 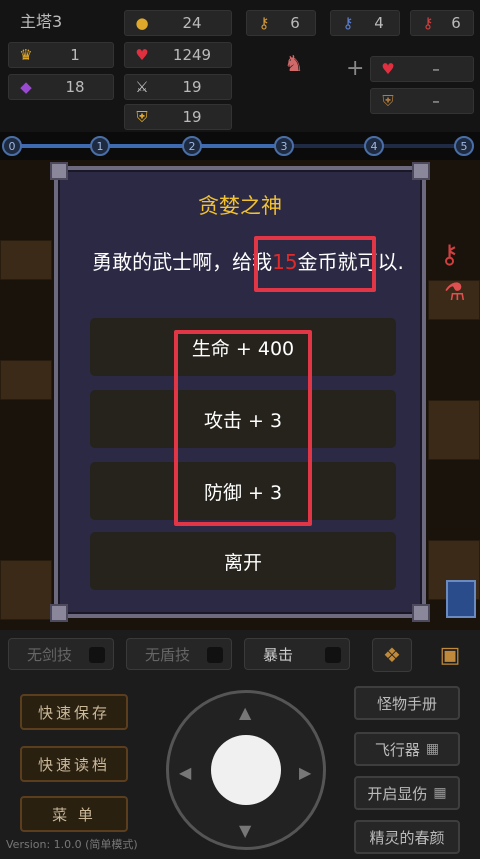 What do you see at coordinates (297, 654) in the screenshot?
I see `skill-toggle-crit: 暴击` at bounding box center [297, 654].